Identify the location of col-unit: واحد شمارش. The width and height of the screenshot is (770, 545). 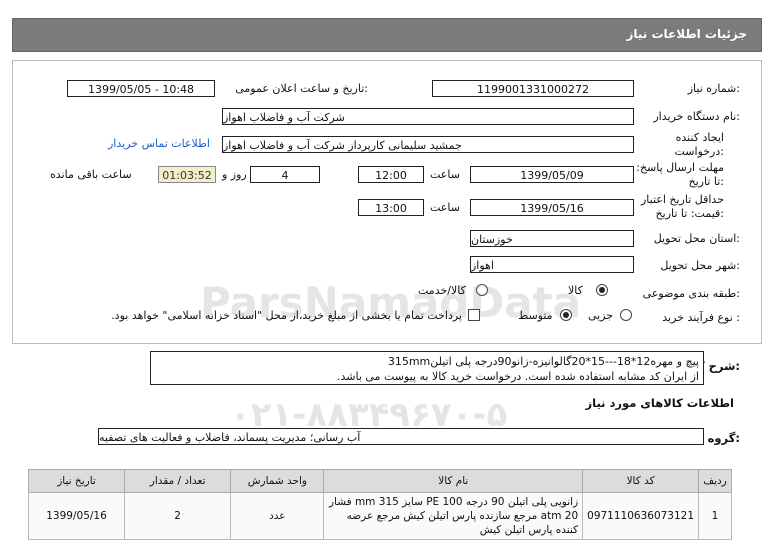
(277, 481).